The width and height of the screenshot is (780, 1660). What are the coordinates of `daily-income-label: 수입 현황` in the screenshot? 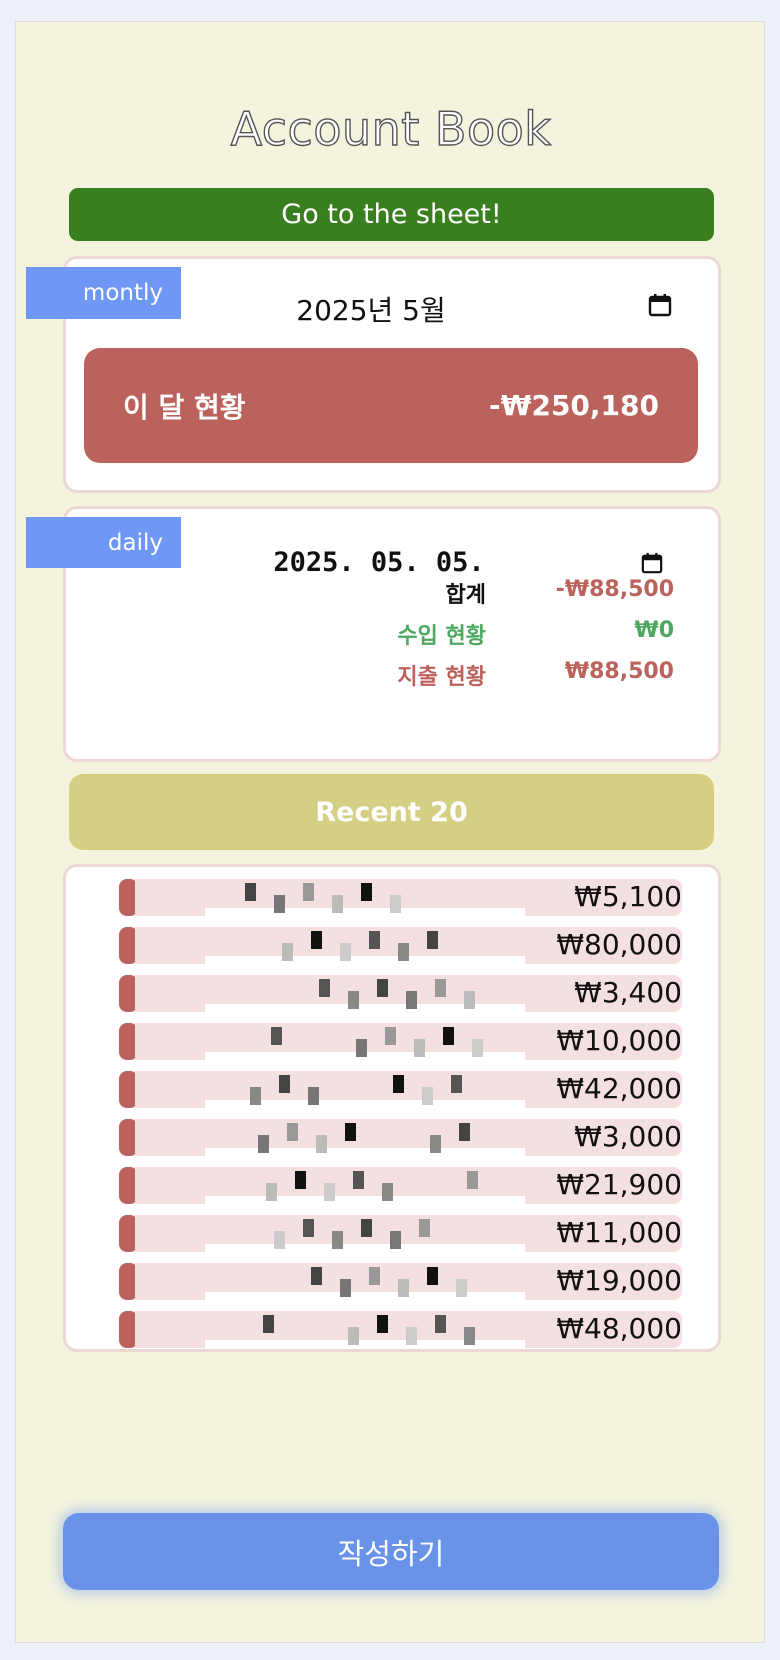 It's located at (441, 636).